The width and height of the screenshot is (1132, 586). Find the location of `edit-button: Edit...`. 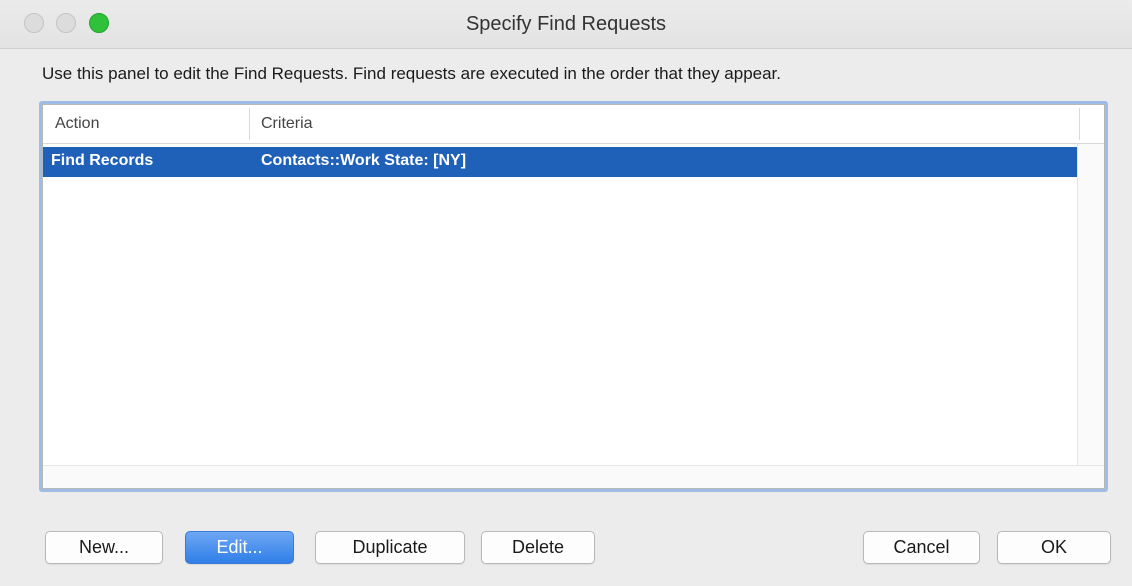

edit-button: Edit... is located at coordinates (239, 547).